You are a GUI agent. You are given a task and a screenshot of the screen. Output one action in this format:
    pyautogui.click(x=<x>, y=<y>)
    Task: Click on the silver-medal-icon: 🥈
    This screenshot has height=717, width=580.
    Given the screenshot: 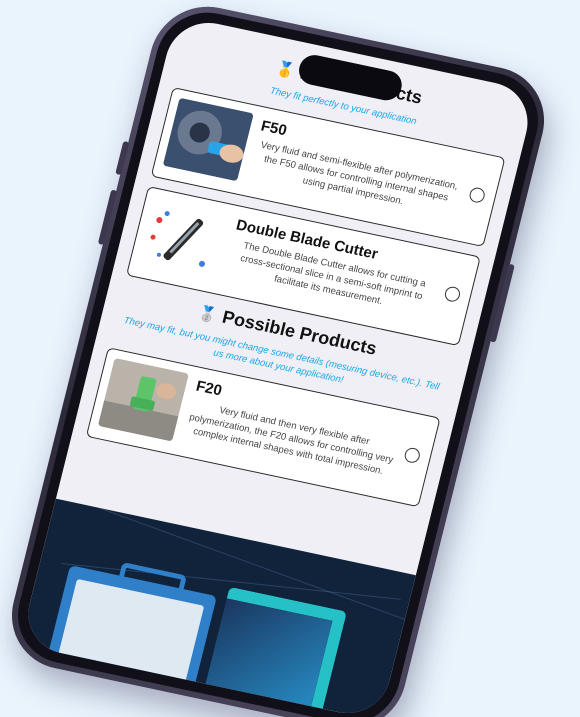 What is the action you would take?
    pyautogui.click(x=207, y=314)
    